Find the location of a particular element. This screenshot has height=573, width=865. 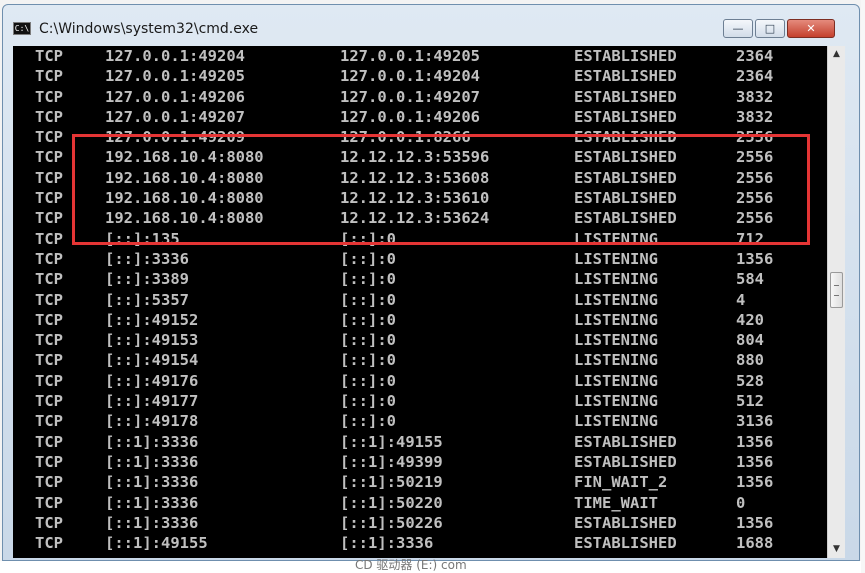

local-address-cell: 127.0.0.1:49205 is located at coordinates (175, 76).